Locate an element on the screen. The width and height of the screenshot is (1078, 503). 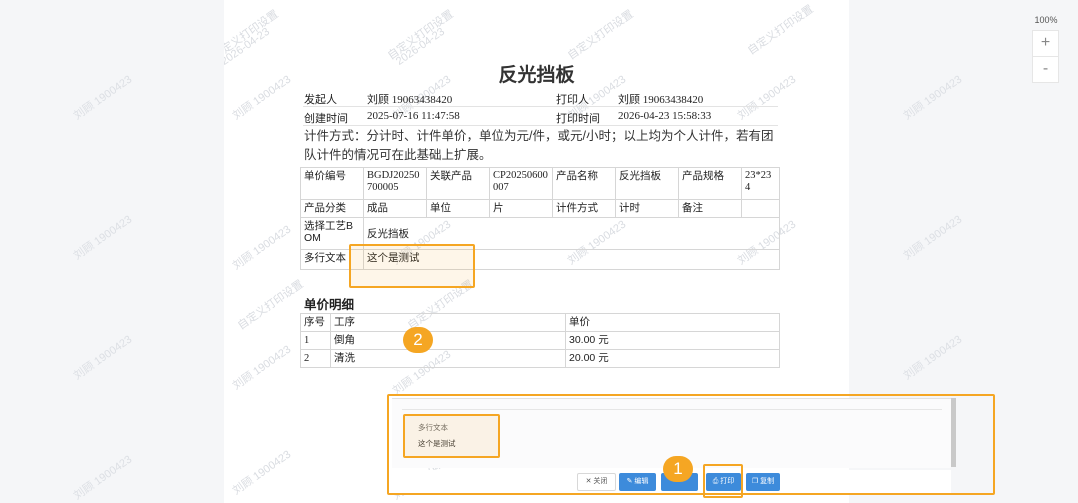
zoom-level: 100% is located at coordinates (1046, 20).